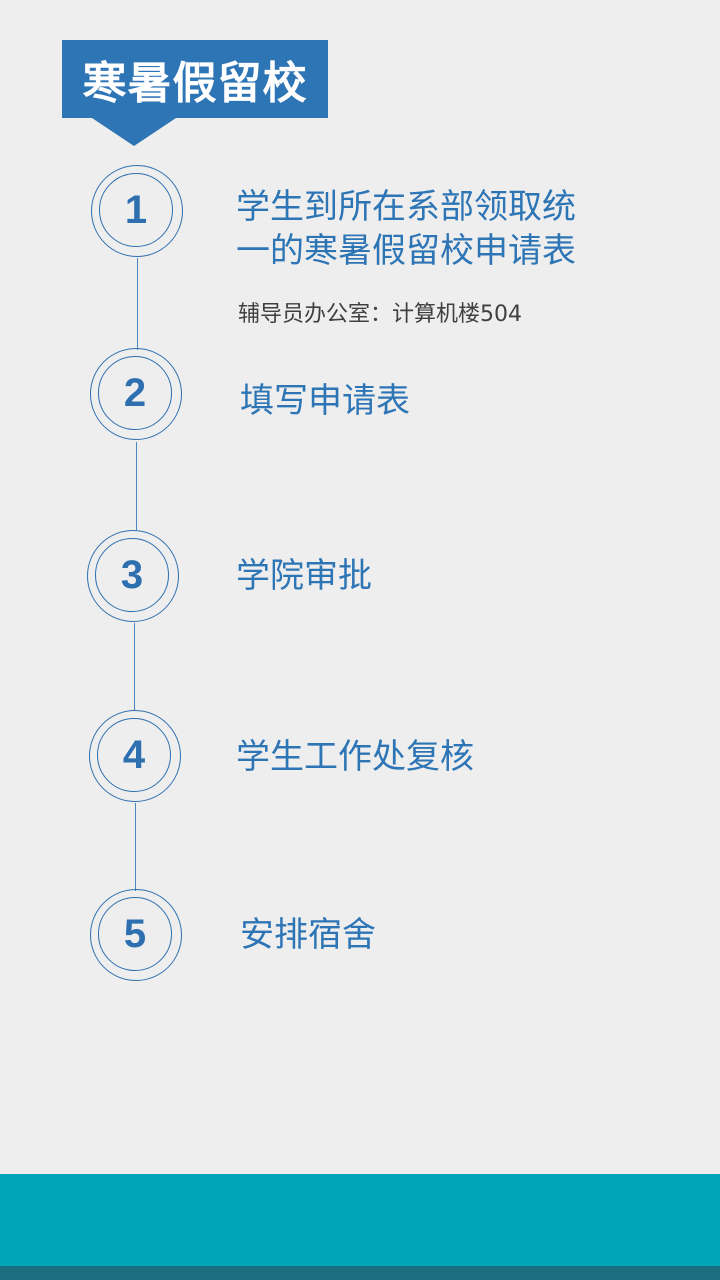  I want to click on title-pointer, so click(134, 132).